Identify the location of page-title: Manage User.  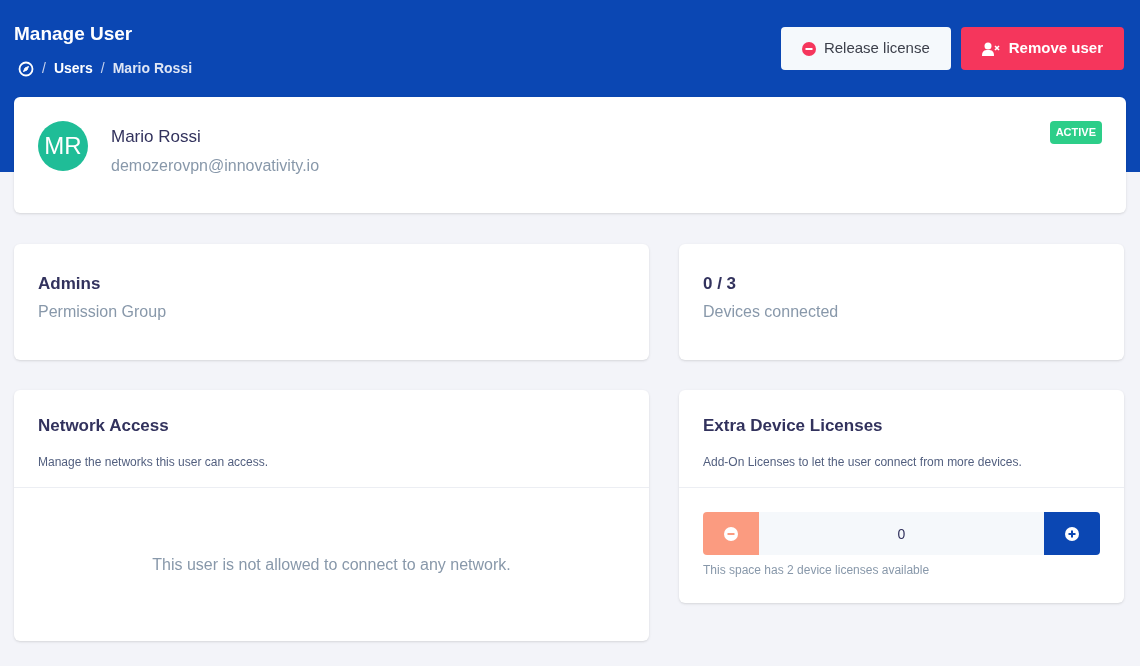
(74, 34).